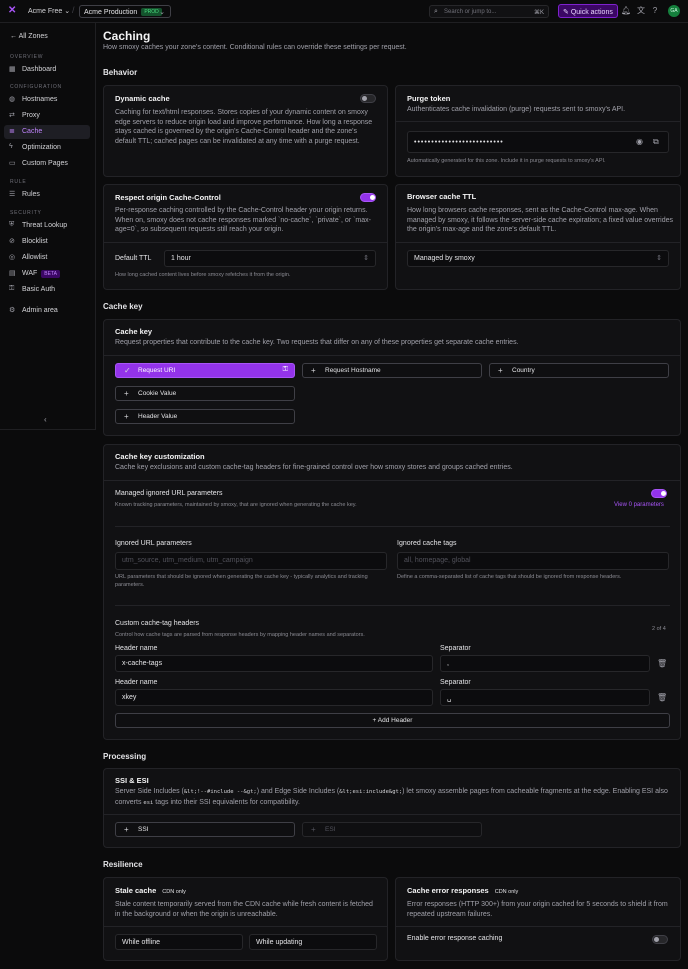 The height and width of the screenshot is (969, 688). I want to click on add-header-button: + Add Header, so click(392, 720).